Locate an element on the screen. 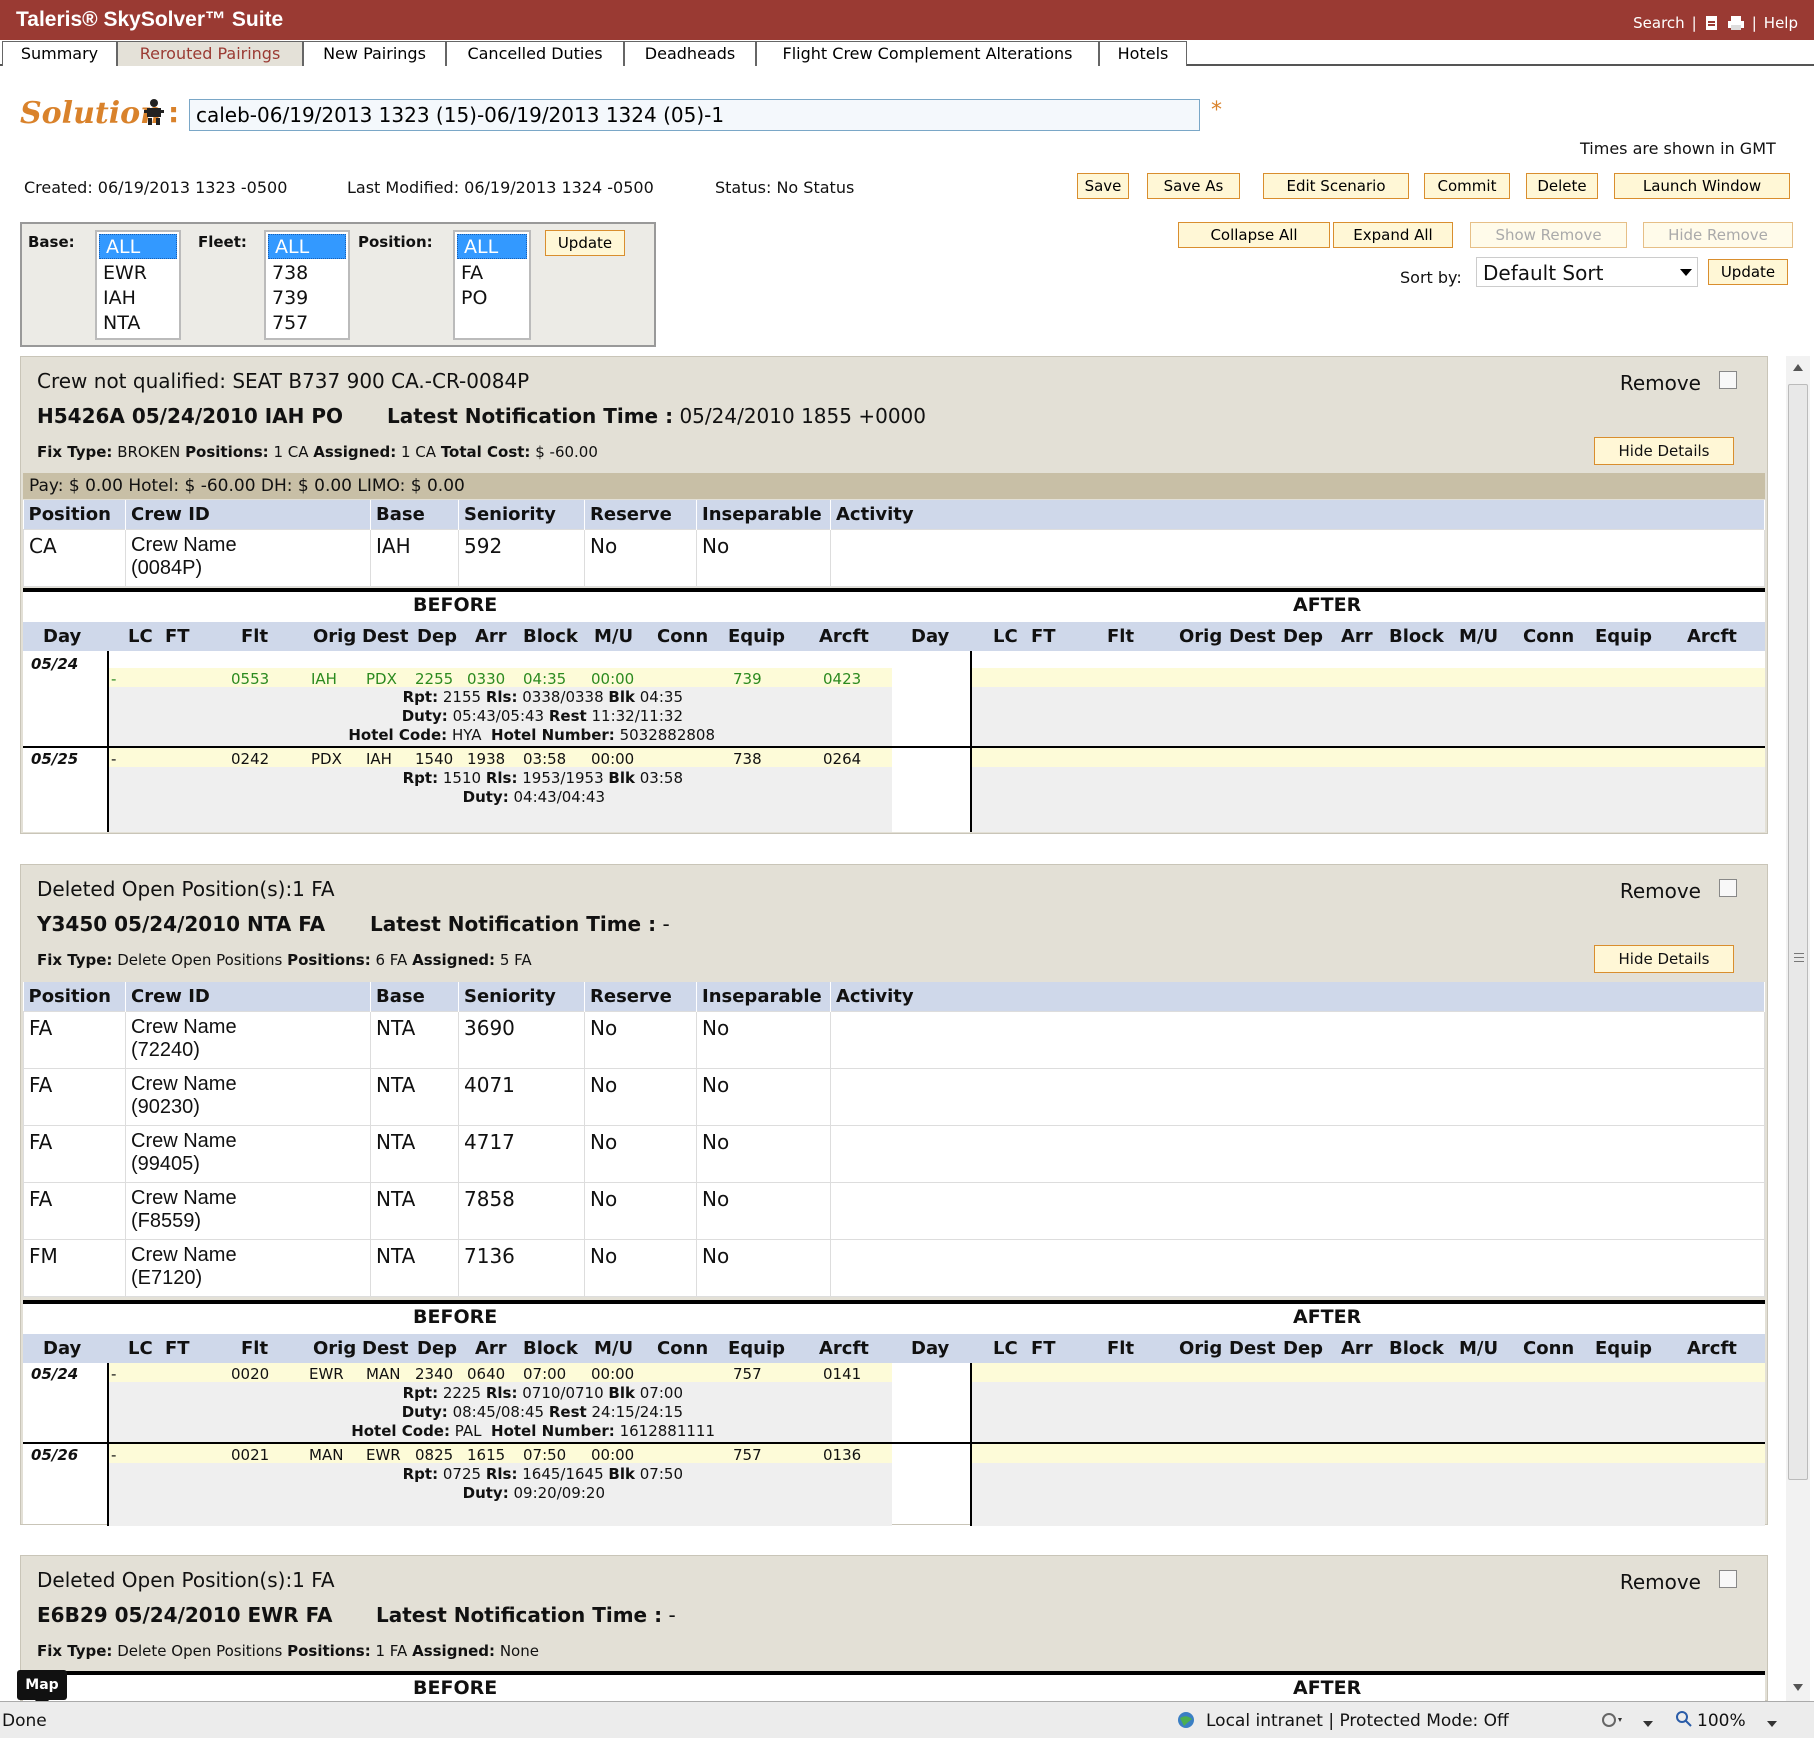  commit-button: Commit is located at coordinates (1467, 186).